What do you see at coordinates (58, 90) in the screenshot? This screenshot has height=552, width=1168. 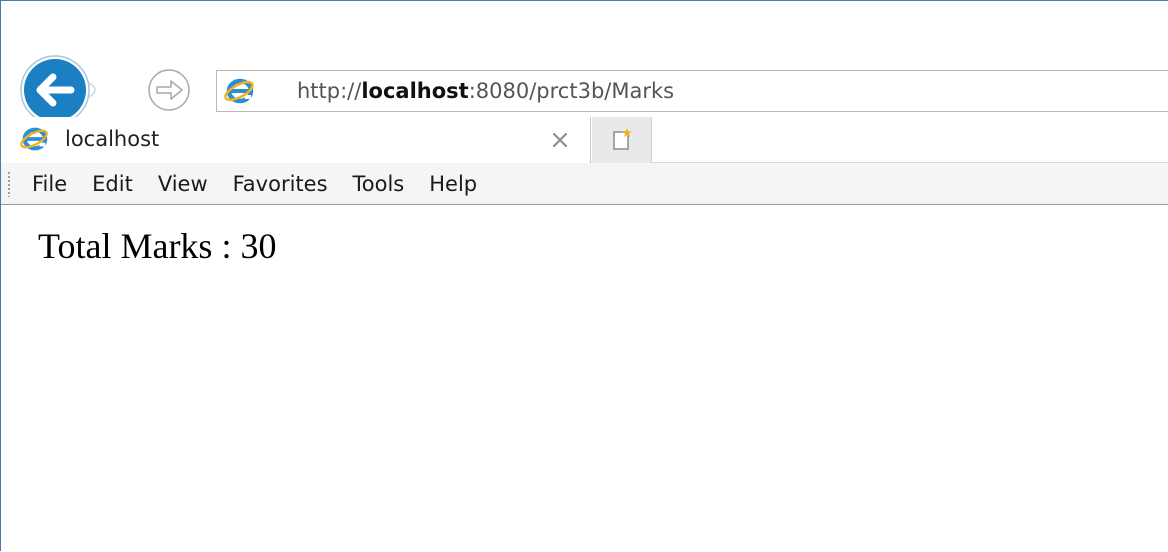 I see `back-arrow-icon` at bounding box center [58, 90].